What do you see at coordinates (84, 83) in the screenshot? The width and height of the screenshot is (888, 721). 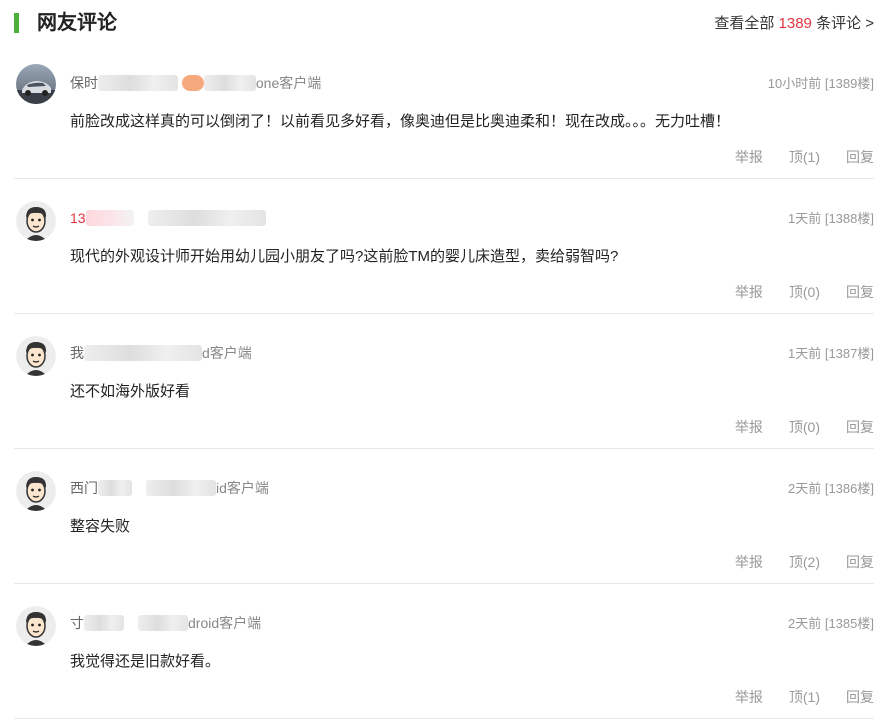 I see `user-name: 保时` at bounding box center [84, 83].